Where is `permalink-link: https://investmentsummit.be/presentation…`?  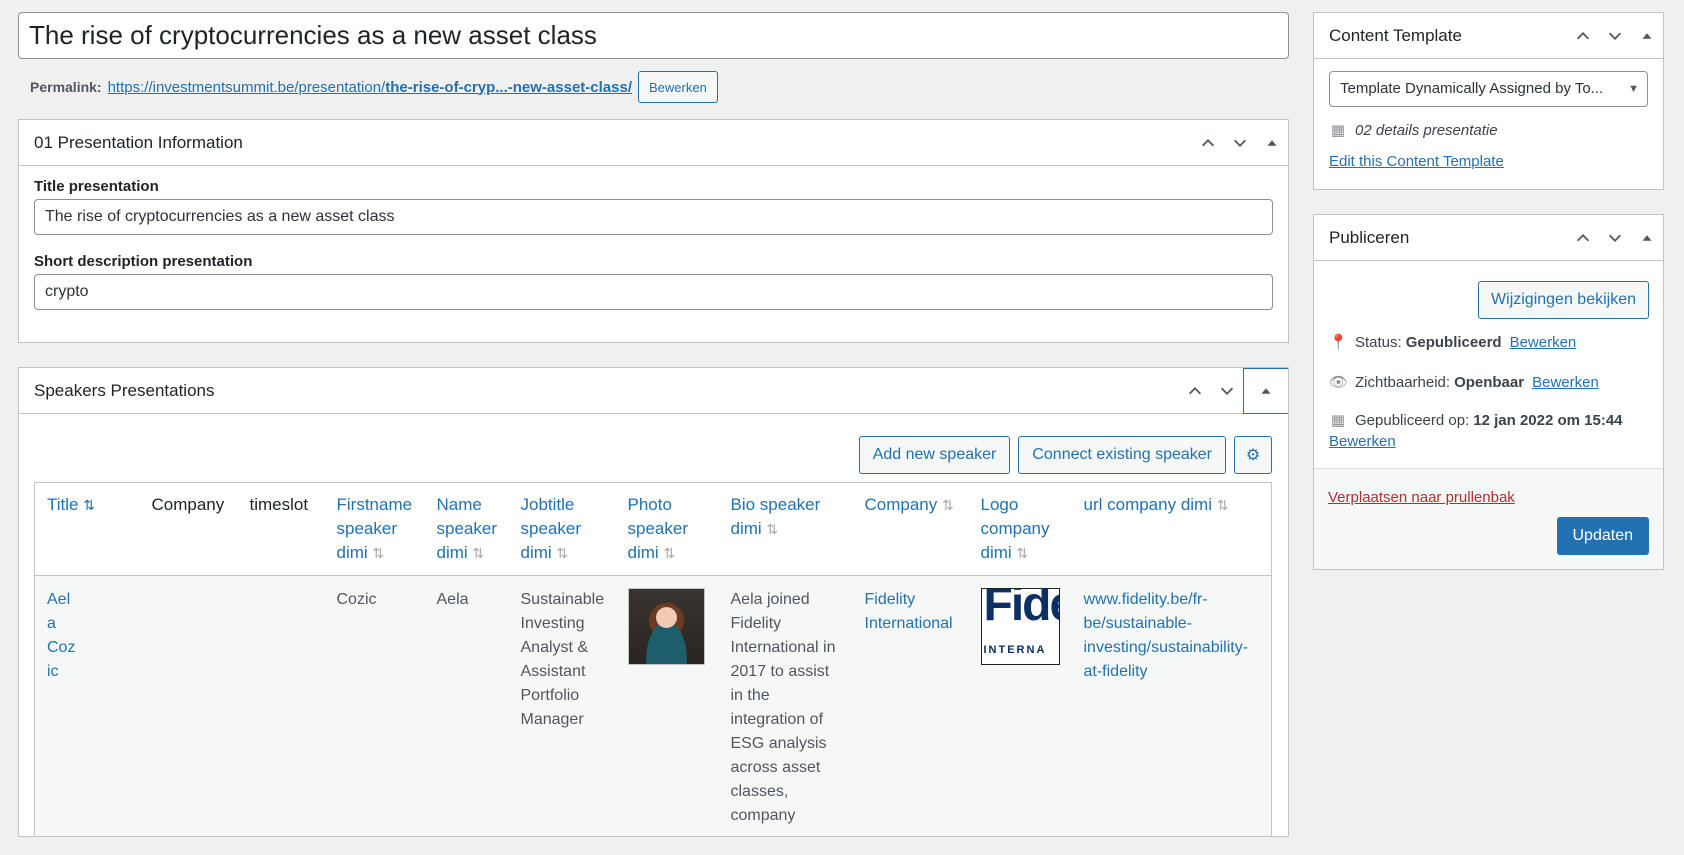 permalink-link: https://investmentsummit.be/presentation… is located at coordinates (370, 87).